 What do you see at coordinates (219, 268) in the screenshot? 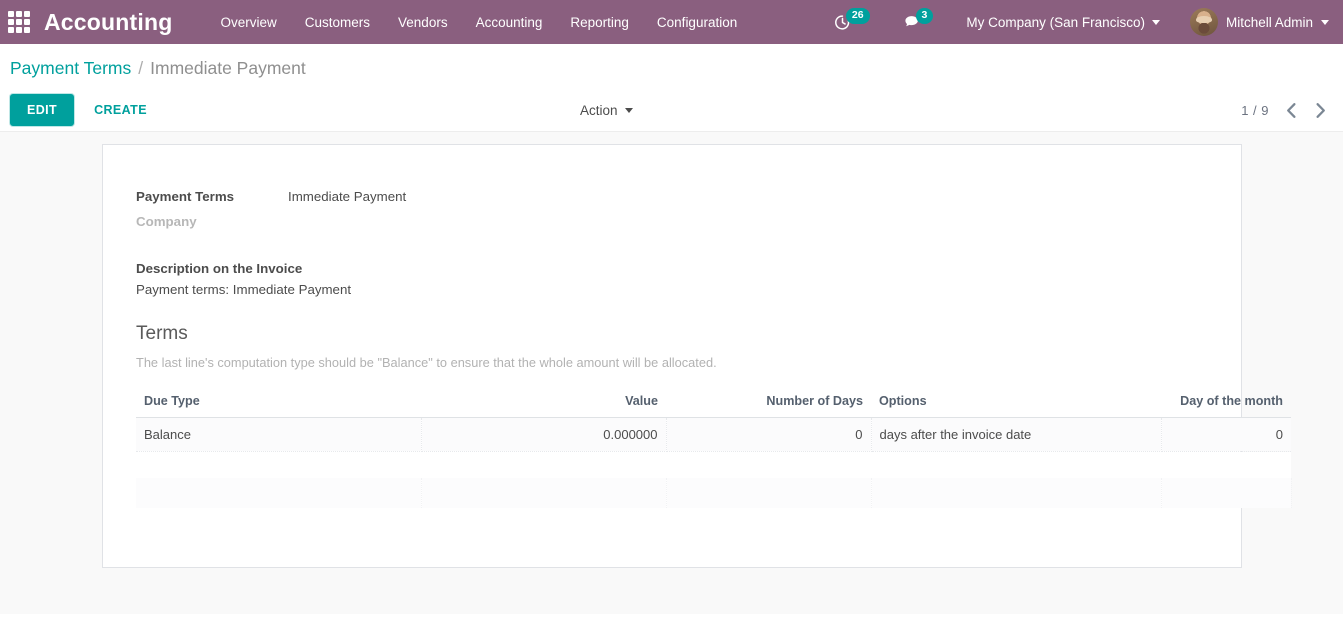
I see `description-label: Description on the Invoice` at bounding box center [219, 268].